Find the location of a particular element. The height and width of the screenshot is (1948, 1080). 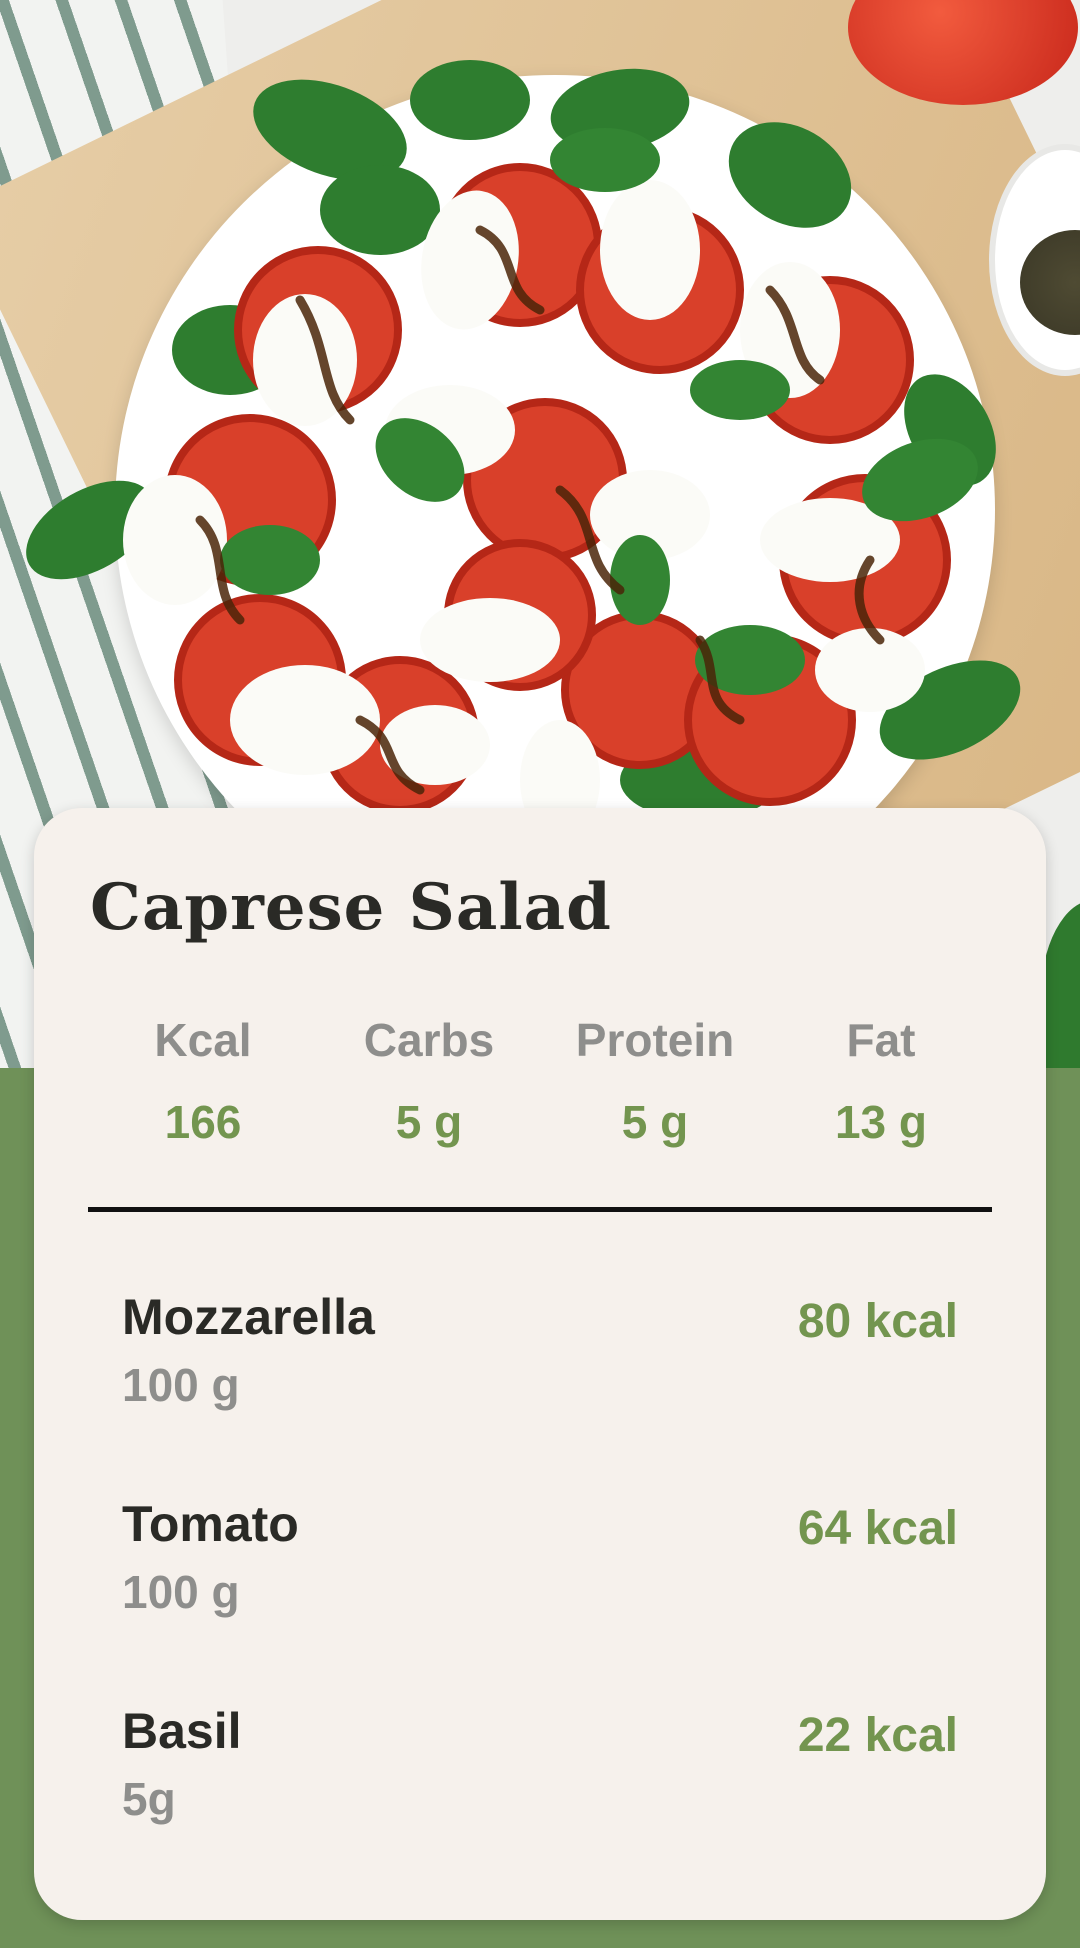

nutrition-label: Carbs is located at coordinates (429, 1040).